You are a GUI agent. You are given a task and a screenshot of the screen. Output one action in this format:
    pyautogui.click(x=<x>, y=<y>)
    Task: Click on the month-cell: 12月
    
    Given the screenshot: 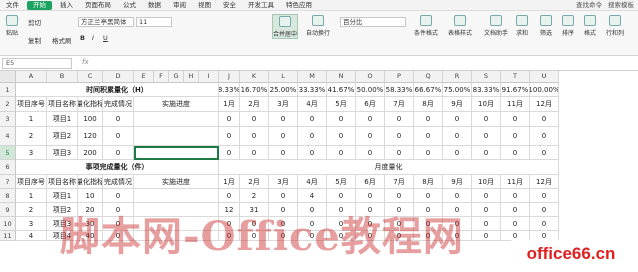 What is the action you would take?
    pyautogui.click(x=544, y=182)
    